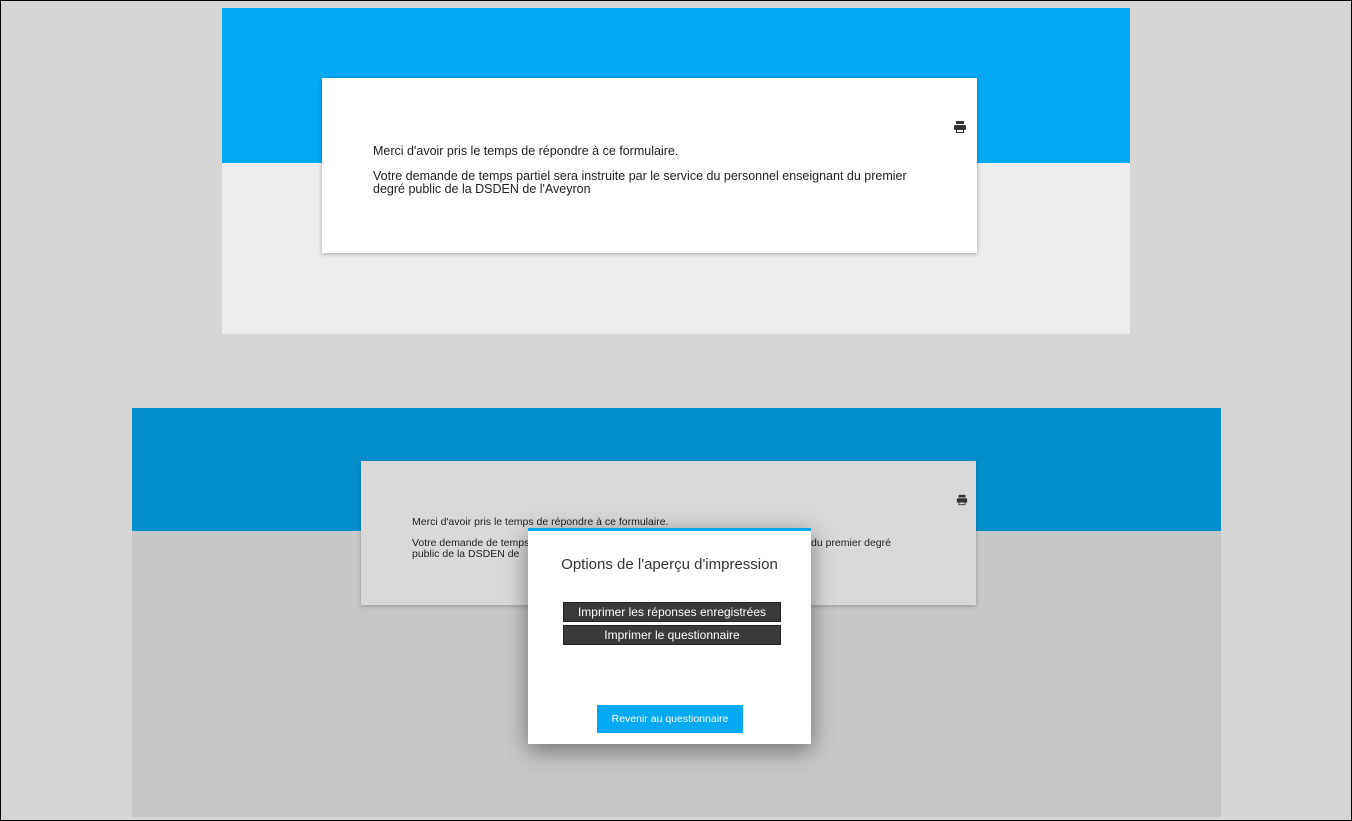  Describe the element at coordinates (845, 543) in the screenshot. I see `info-message-right: nt du premier degré` at that location.